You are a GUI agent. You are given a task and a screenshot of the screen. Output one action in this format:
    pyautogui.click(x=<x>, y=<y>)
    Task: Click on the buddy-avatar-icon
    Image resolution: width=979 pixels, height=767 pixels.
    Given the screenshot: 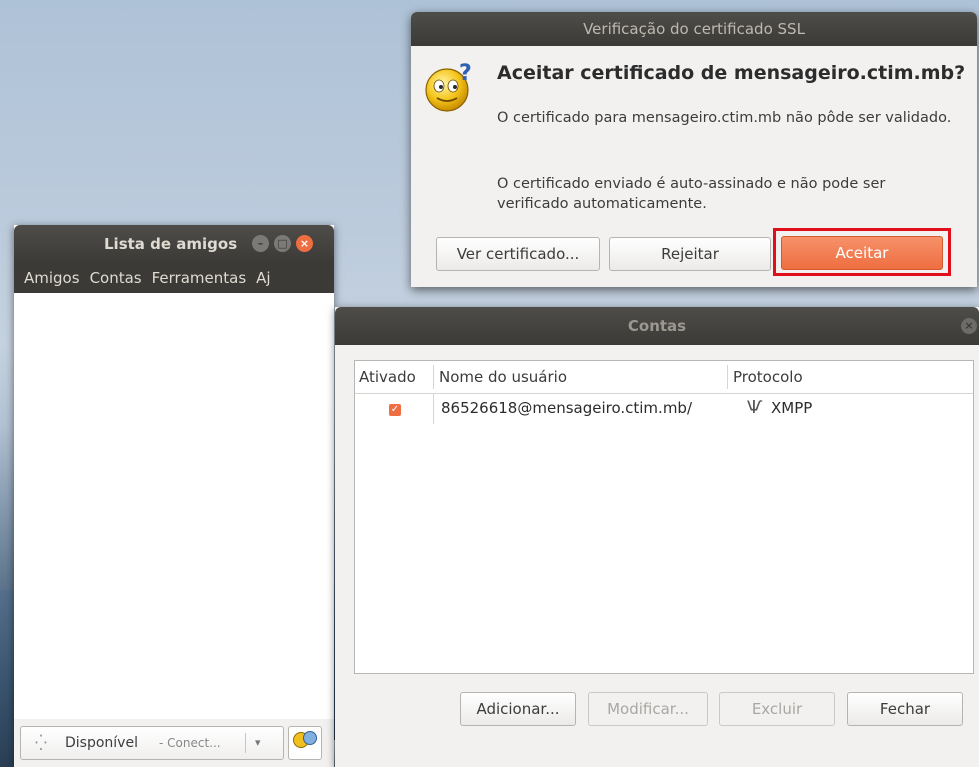 What is the action you would take?
    pyautogui.click(x=310, y=738)
    